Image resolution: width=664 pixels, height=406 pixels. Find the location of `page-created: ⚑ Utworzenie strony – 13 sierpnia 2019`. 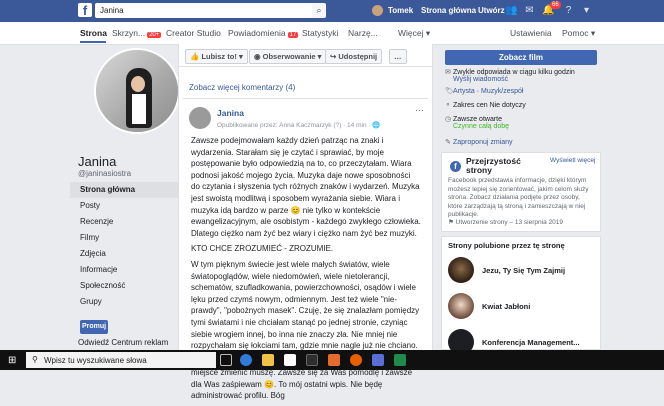

page-created: ⚑ Utworzenie strony – 13 sierpnia 2019 is located at coordinates (522, 223).